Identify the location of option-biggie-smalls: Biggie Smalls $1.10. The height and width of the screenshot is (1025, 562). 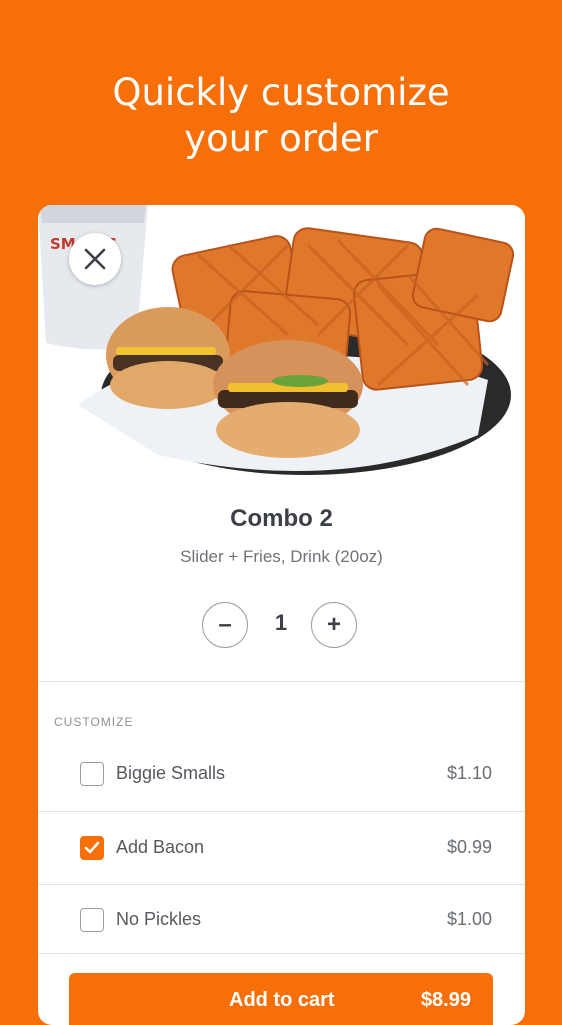
(281, 775).